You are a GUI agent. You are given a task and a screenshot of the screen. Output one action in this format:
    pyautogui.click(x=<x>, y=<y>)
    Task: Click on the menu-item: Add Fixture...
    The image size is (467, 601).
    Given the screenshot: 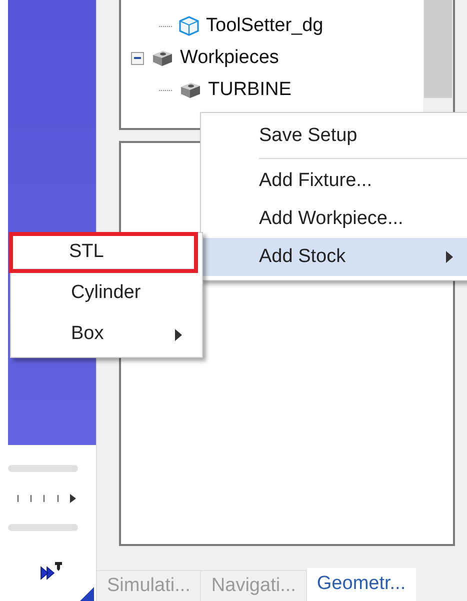 What is the action you would take?
    pyautogui.click(x=334, y=181)
    